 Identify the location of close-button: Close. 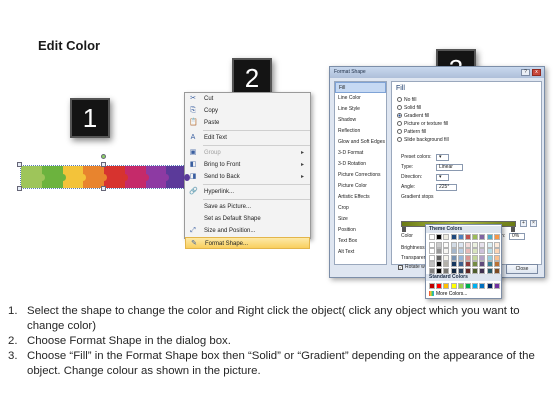
(522, 269).